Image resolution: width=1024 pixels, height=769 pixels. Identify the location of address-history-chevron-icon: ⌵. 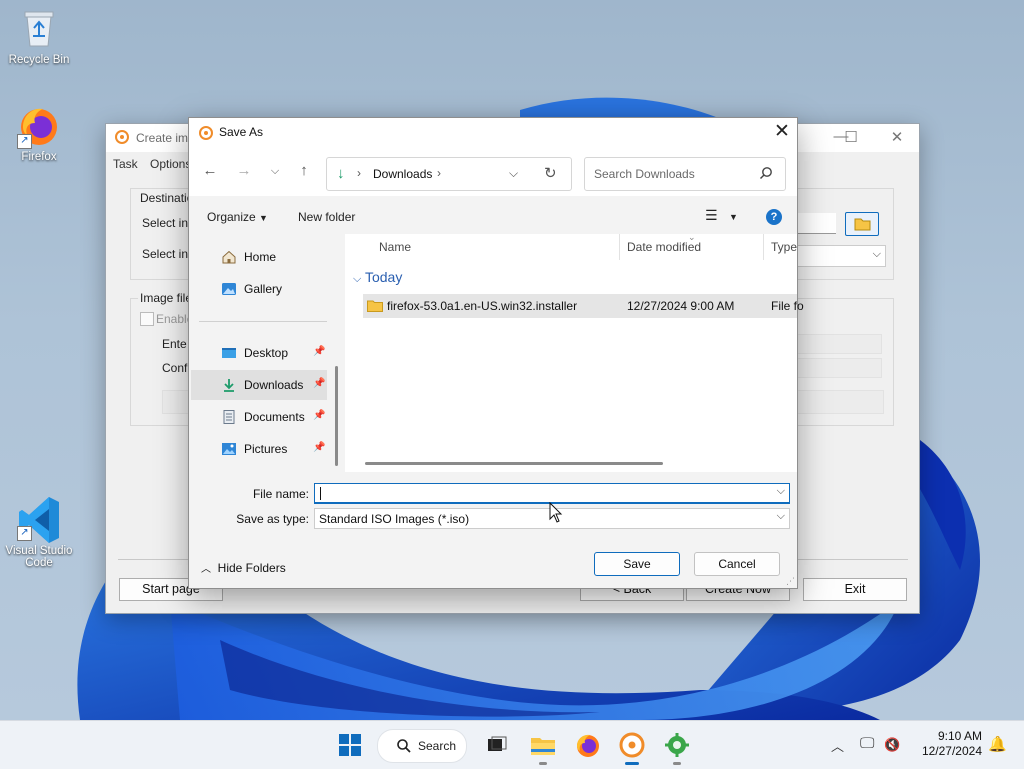
(513, 173).